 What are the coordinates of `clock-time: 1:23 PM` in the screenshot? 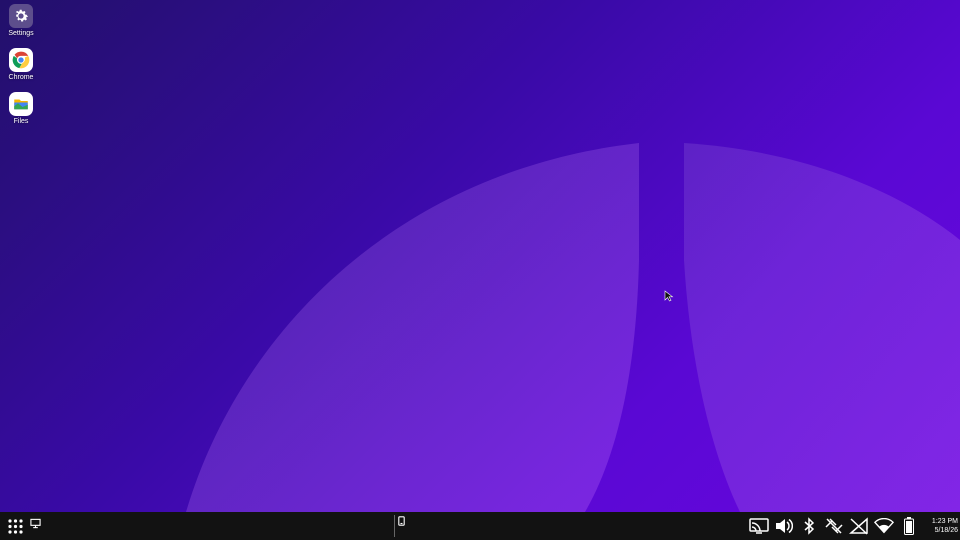 It's located at (944, 521).